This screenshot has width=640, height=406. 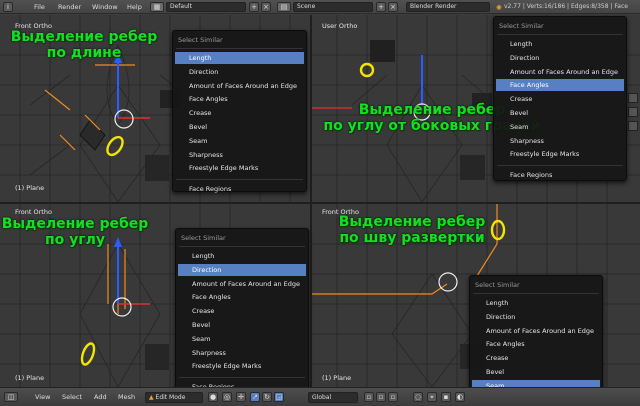 I want to click on render-preview-button: ◐, so click(x=460, y=397).